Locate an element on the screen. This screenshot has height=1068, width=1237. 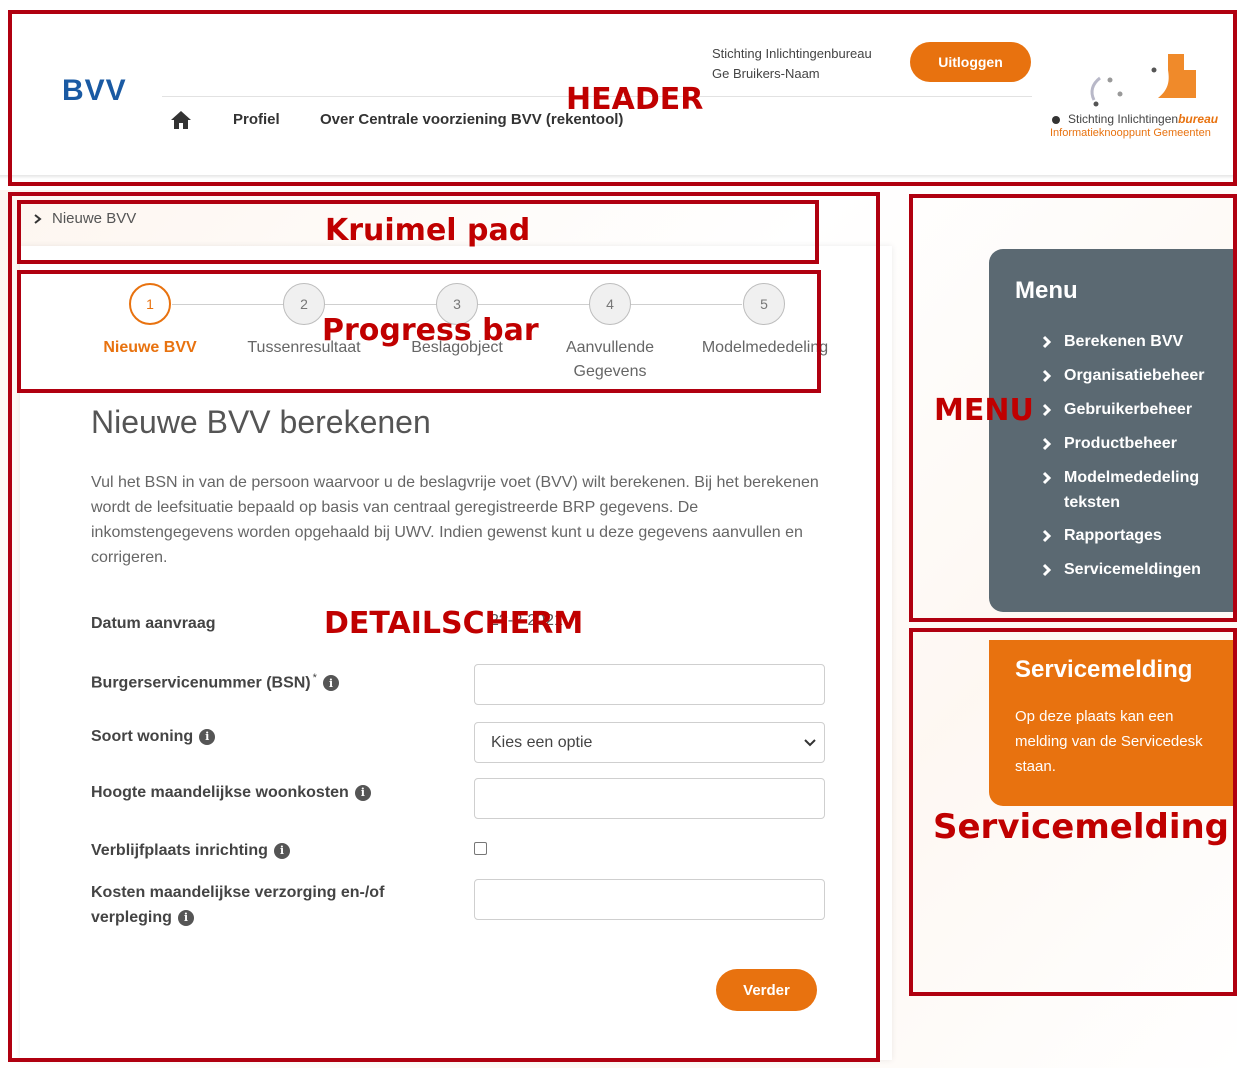
service-annotation-label: Servicemelding is located at coordinates (1081, 827).